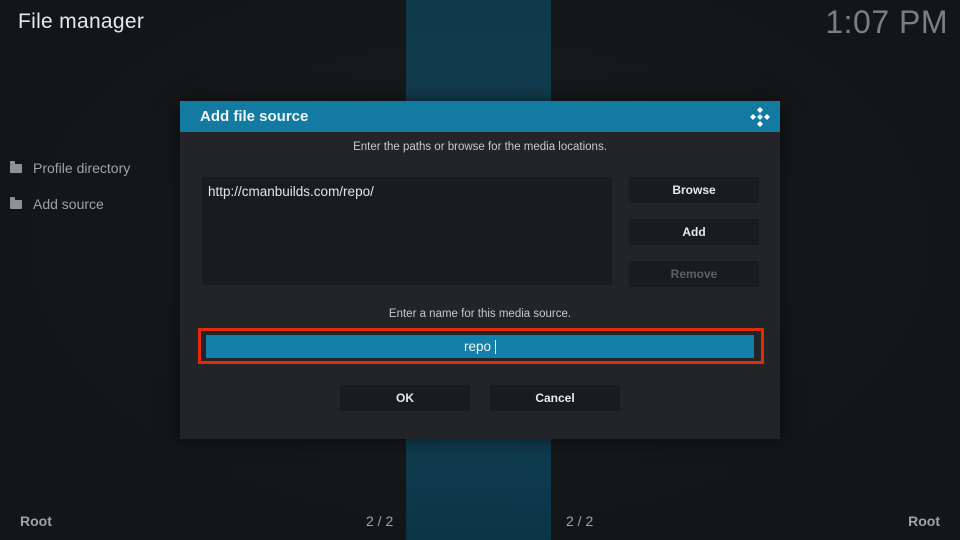 The width and height of the screenshot is (960, 540). What do you see at coordinates (760, 117) in the screenshot?
I see `kodi-logo-icon` at bounding box center [760, 117].